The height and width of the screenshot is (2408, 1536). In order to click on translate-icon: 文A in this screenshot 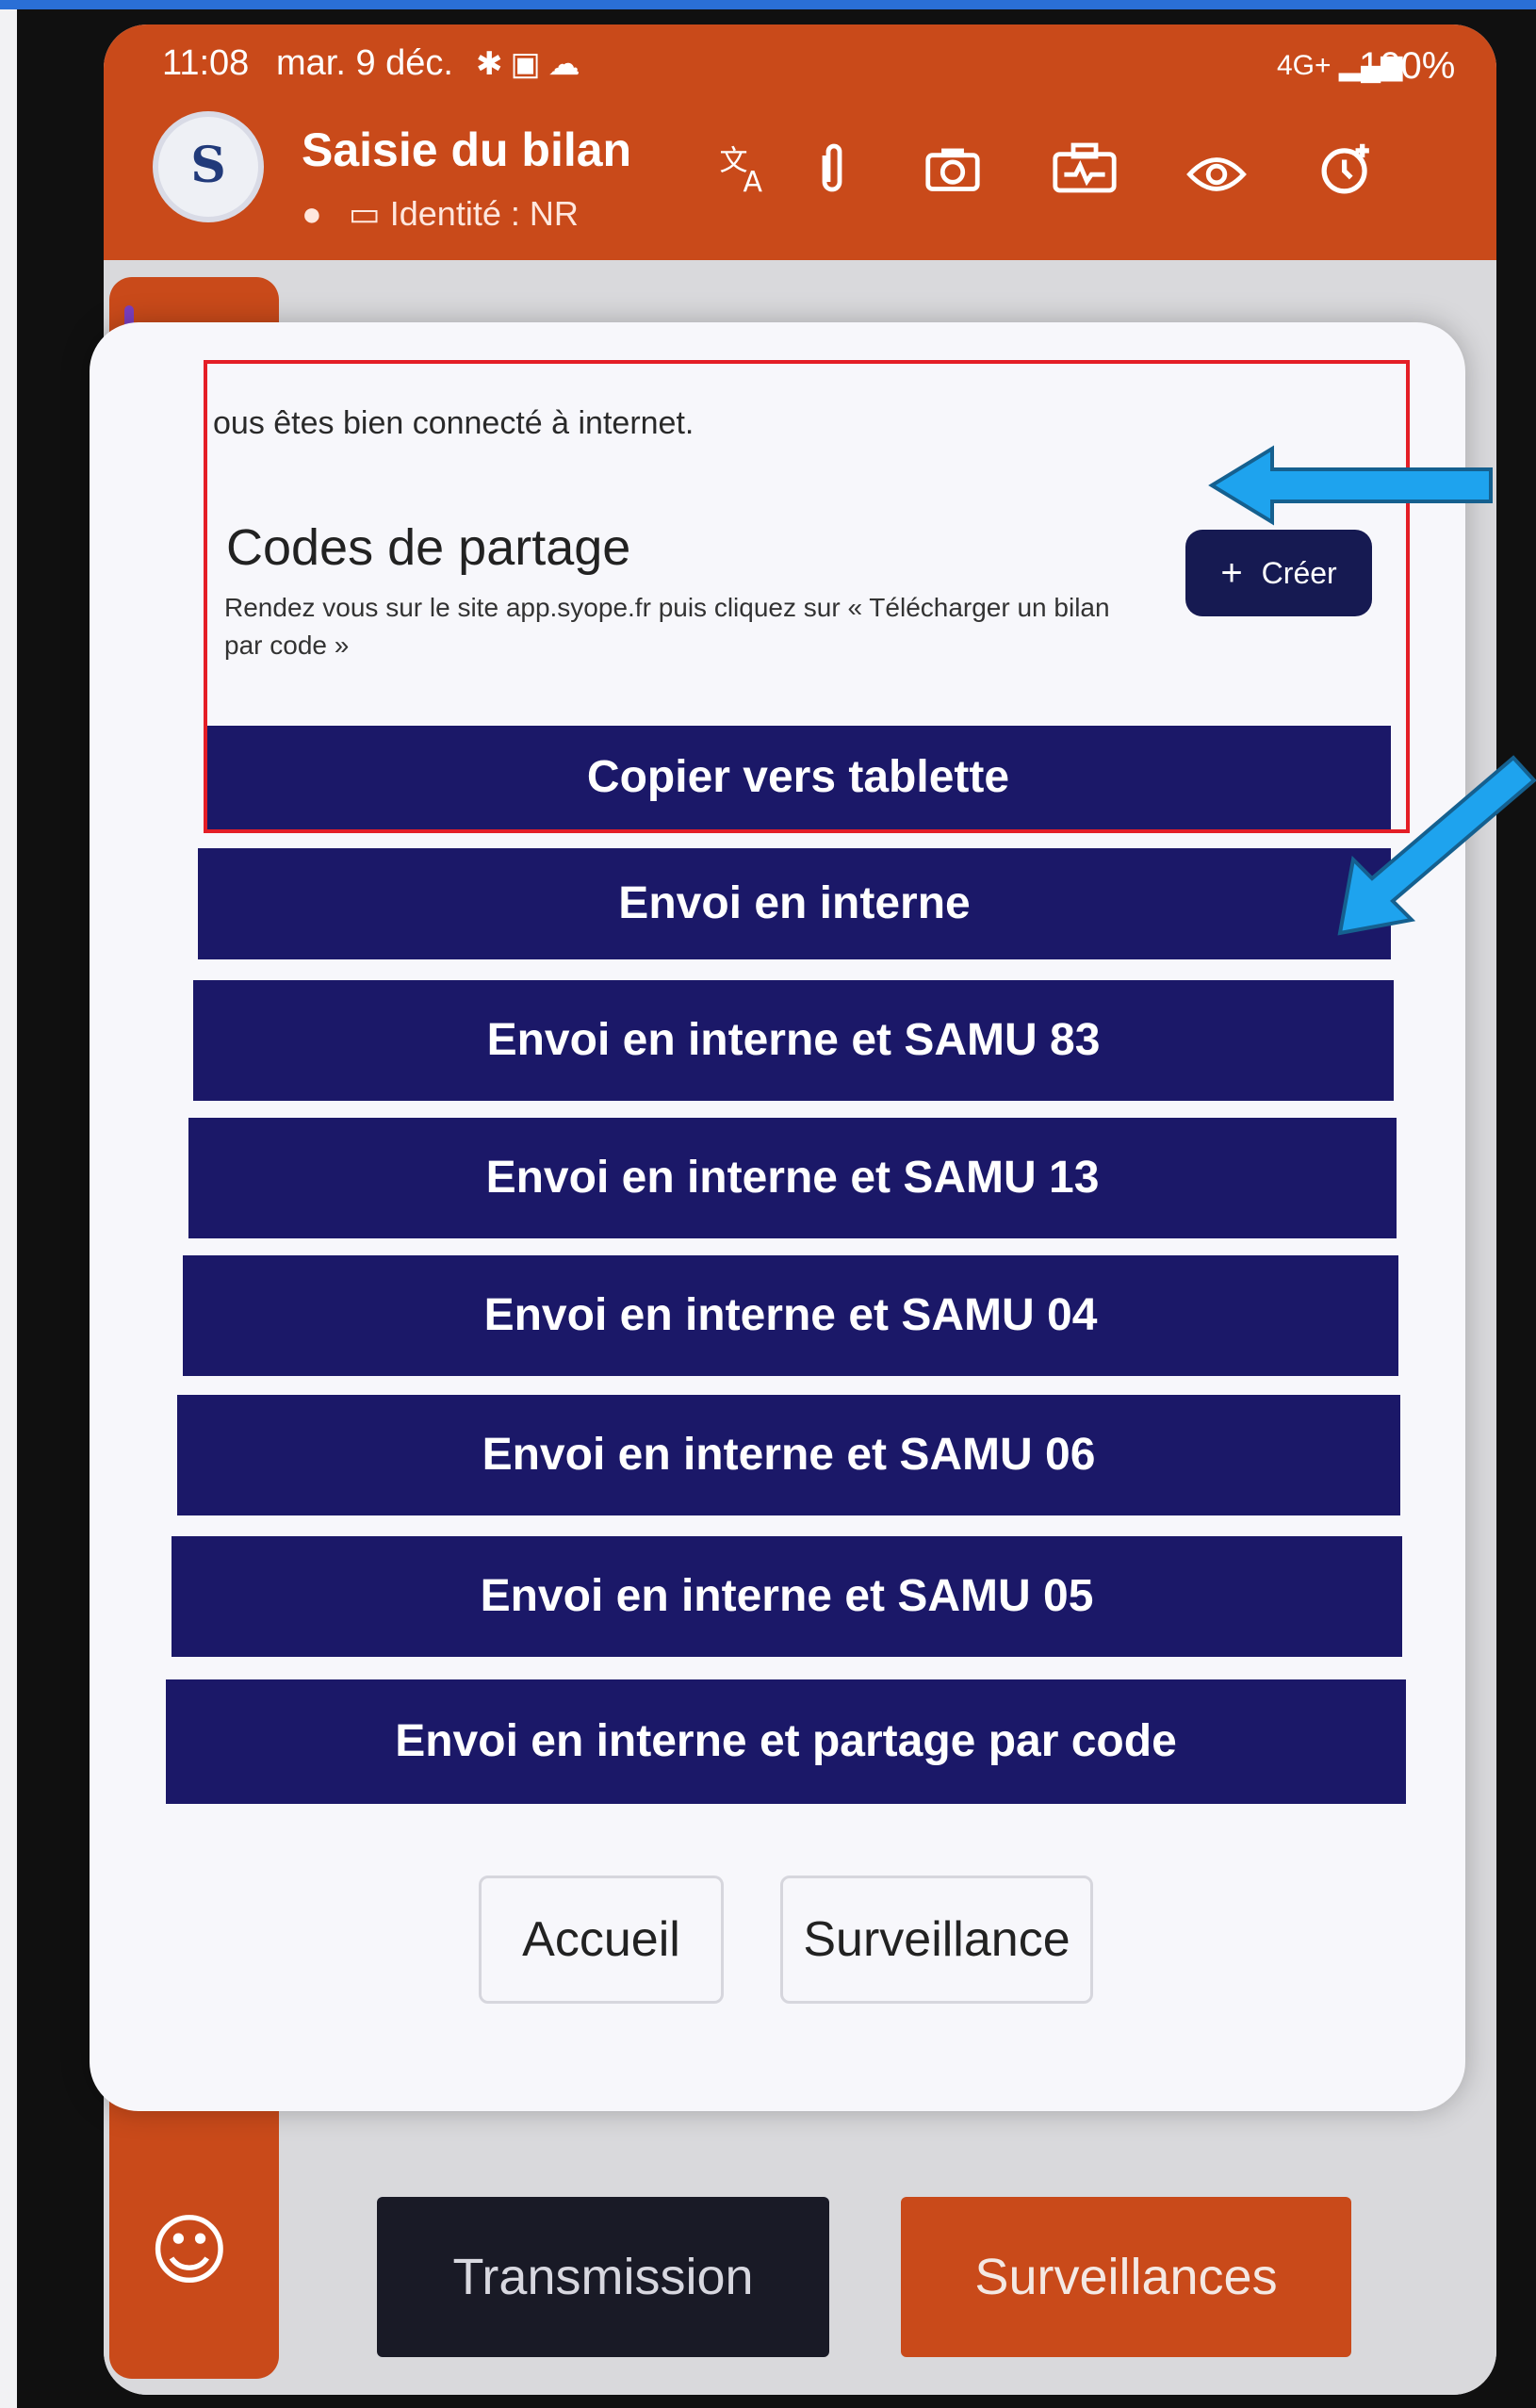, I will do `click(745, 178)`.